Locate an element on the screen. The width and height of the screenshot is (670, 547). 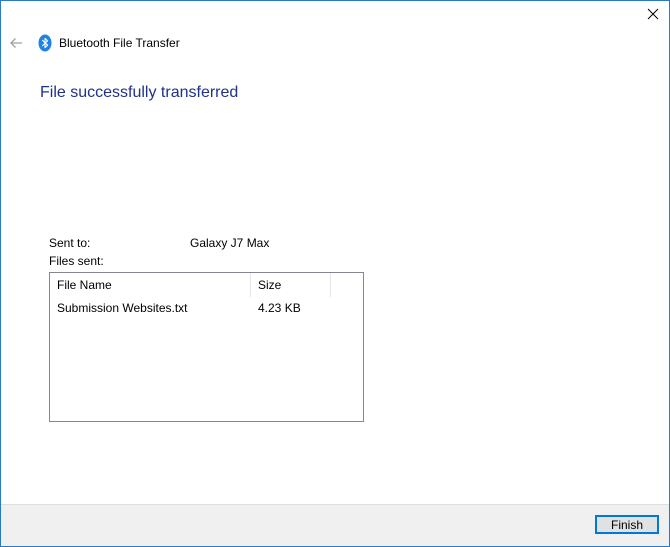
list-header: File Name Size is located at coordinates (206, 285).